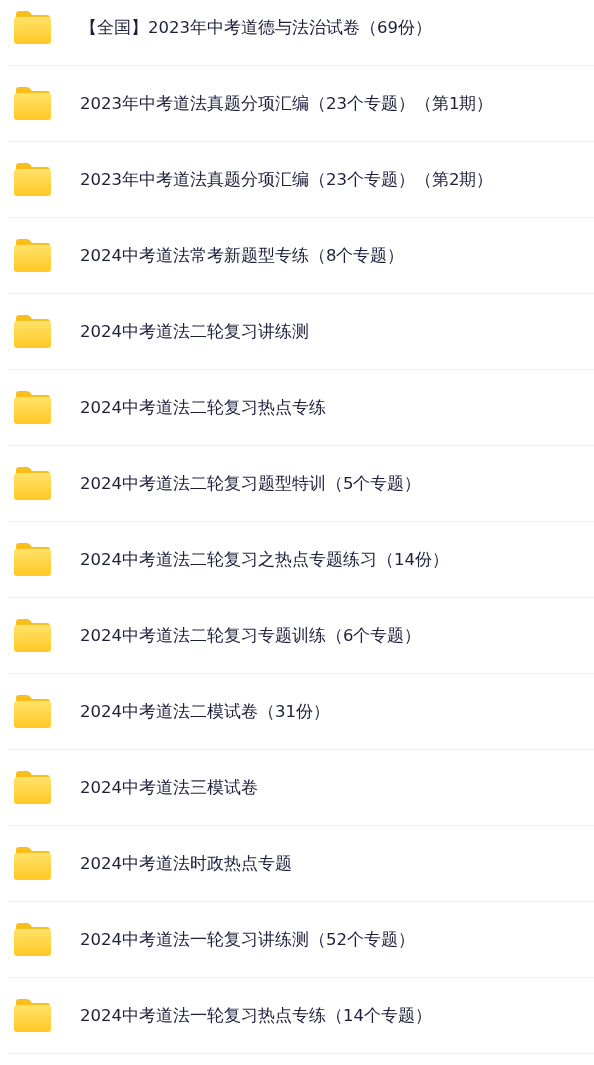 The image size is (594, 1065). Describe the element at coordinates (194, 331) in the screenshot. I see `folder-name: 2024中考道法二轮复习讲练测` at that location.